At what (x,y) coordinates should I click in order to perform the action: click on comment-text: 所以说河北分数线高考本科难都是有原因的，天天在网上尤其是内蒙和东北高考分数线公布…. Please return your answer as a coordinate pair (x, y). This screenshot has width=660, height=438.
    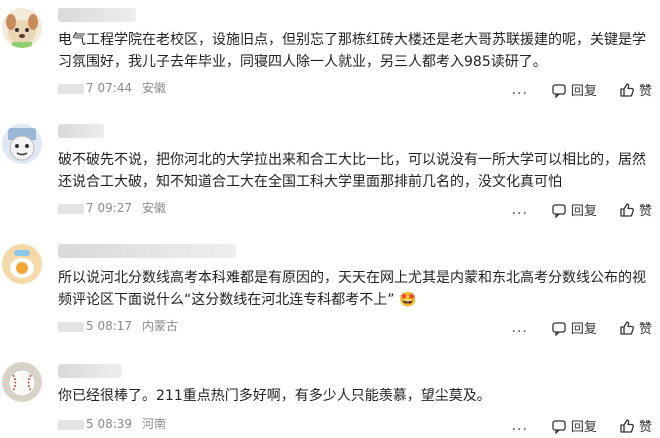
    Looking at the image, I should click on (352, 289).